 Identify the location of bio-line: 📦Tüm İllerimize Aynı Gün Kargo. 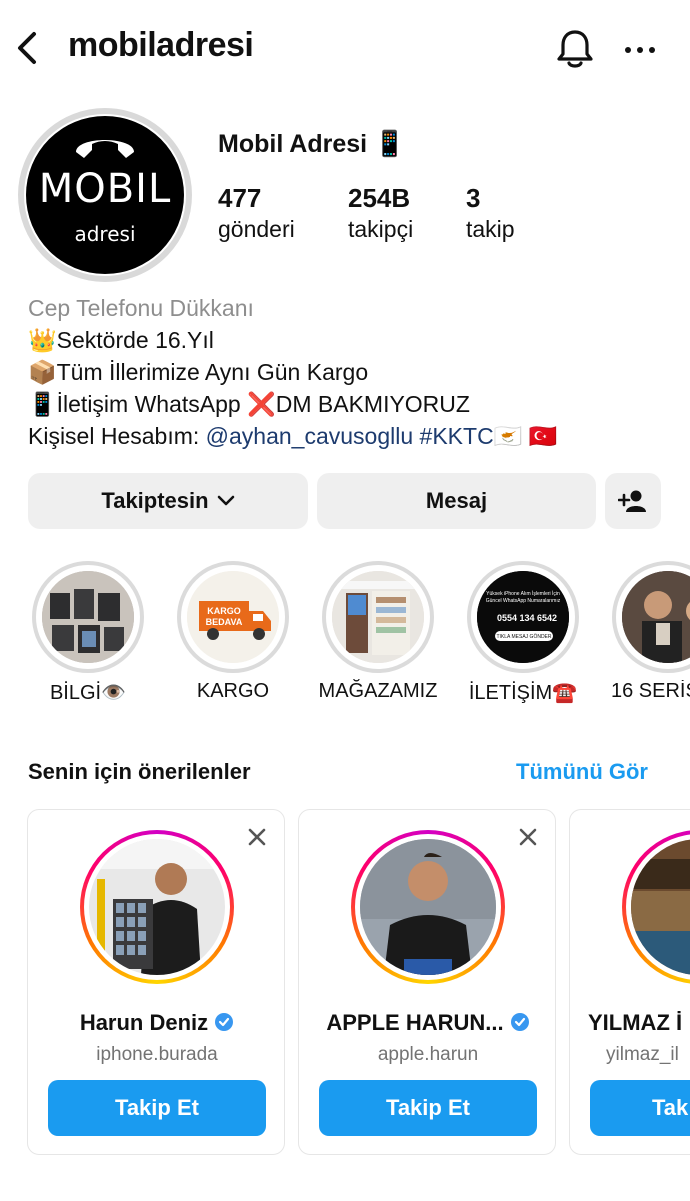
(198, 372).